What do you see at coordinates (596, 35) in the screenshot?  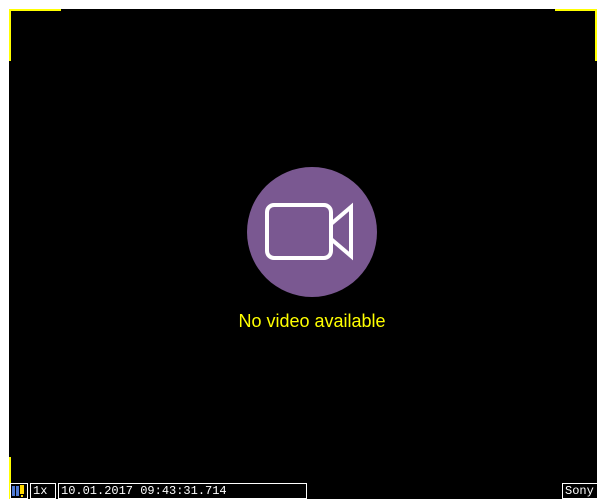 I see `frame-marker-top-right-vertical` at bounding box center [596, 35].